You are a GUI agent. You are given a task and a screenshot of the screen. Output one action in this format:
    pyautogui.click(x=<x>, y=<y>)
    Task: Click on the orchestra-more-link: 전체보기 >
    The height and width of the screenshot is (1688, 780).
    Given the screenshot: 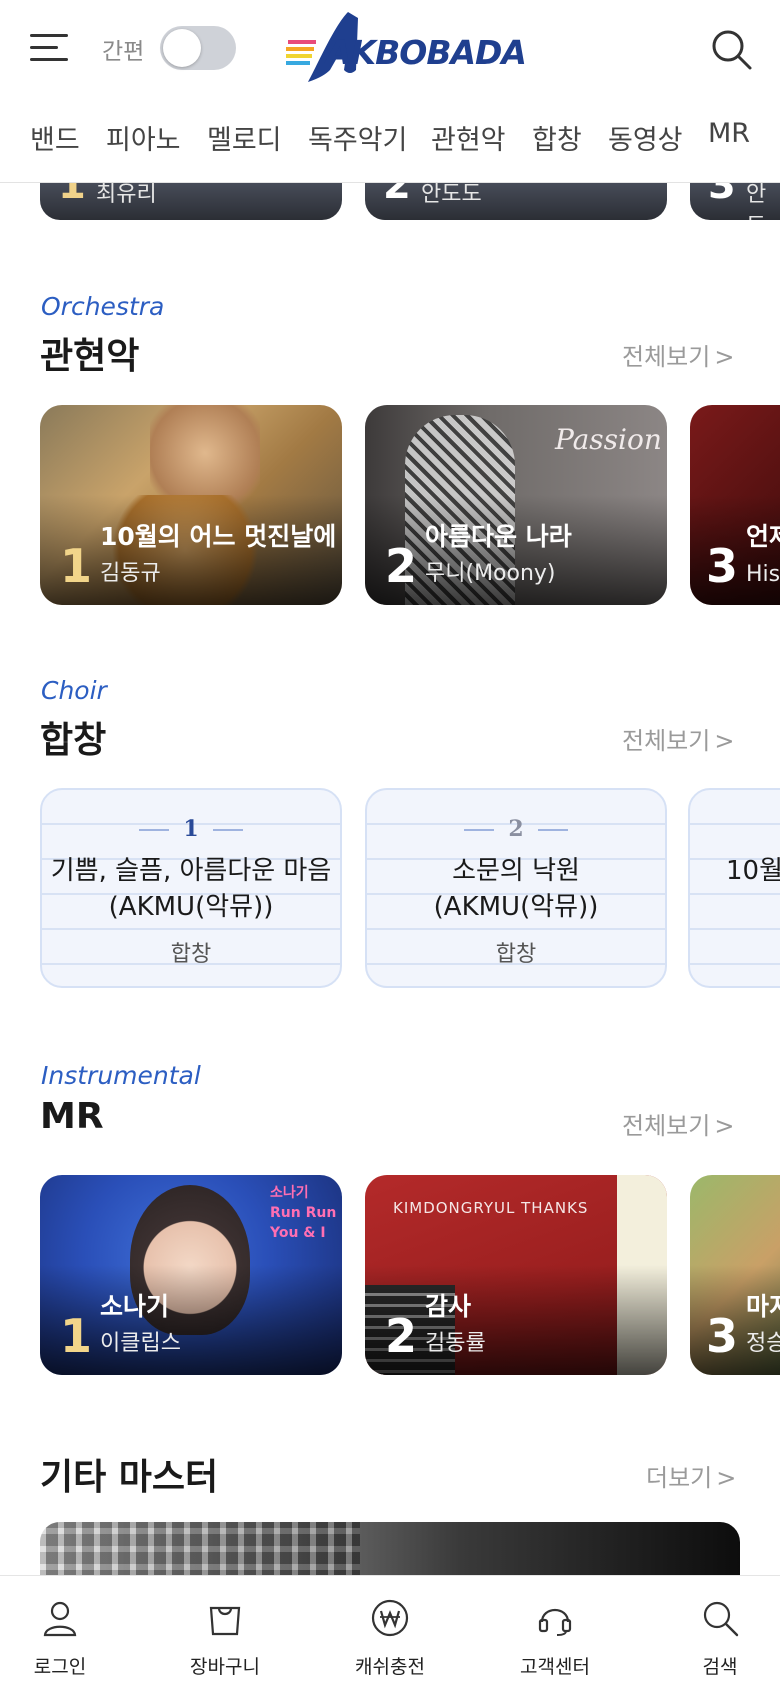 What is the action you would take?
    pyautogui.click(x=678, y=354)
    